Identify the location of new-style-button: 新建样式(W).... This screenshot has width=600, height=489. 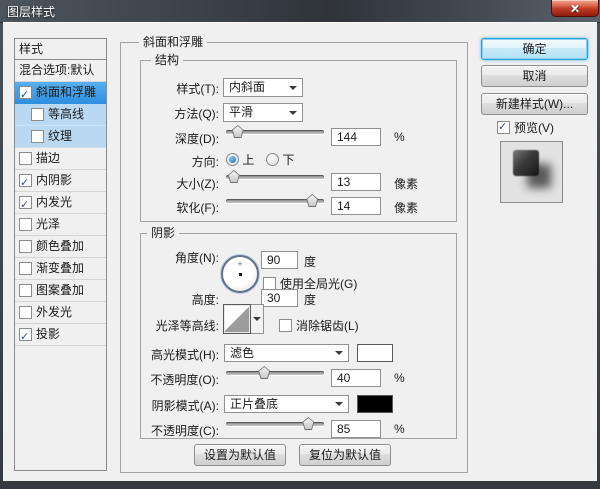
(534, 104).